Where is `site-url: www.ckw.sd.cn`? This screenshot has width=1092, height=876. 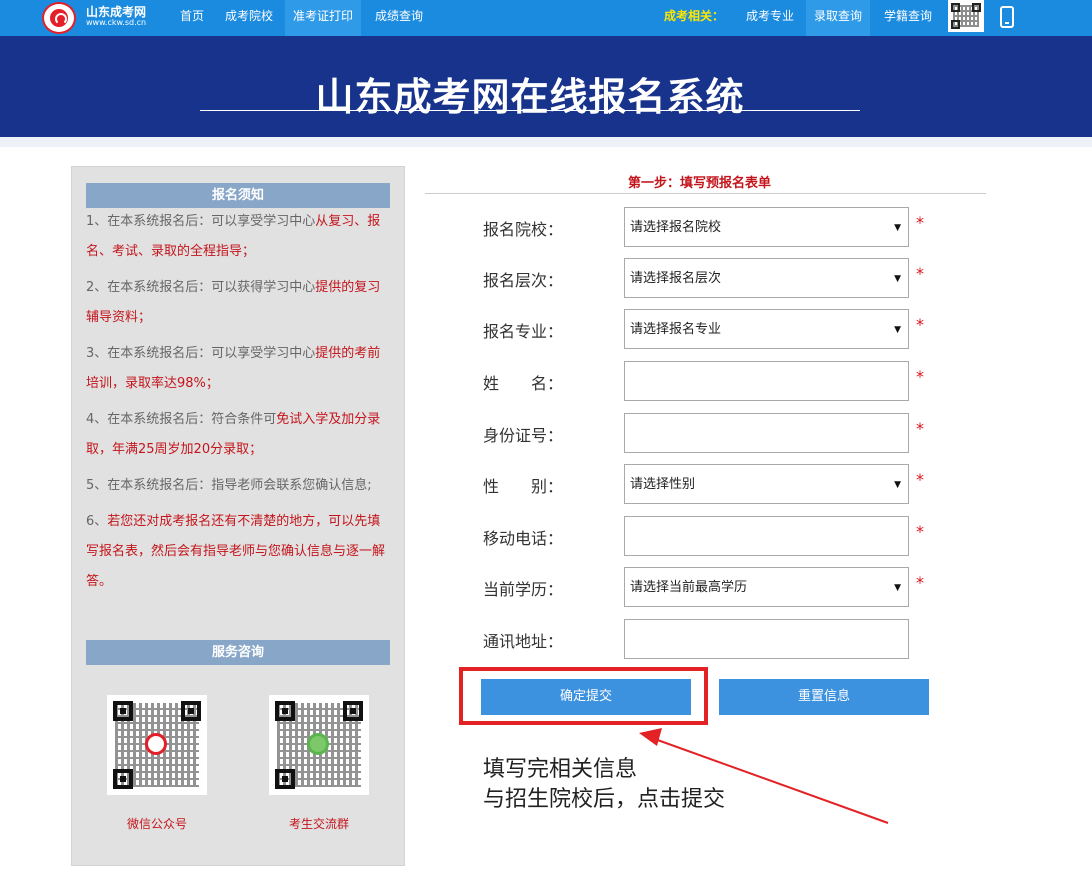
site-url: www.ckw.sd.cn is located at coordinates (116, 22).